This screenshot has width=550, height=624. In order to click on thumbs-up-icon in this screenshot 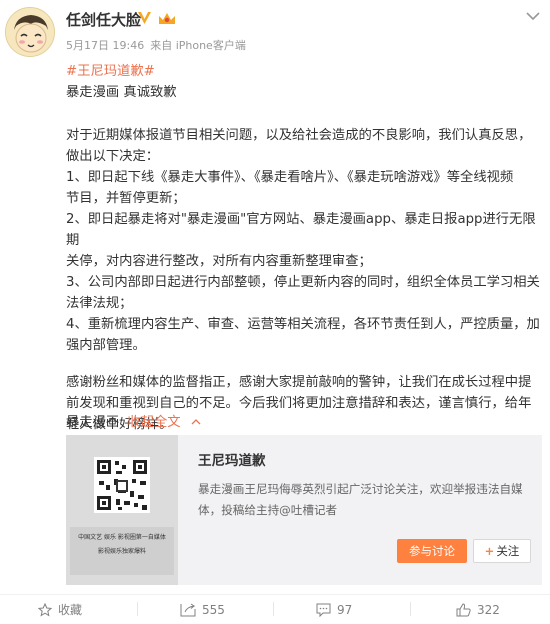, I will do `click(463, 610)`.